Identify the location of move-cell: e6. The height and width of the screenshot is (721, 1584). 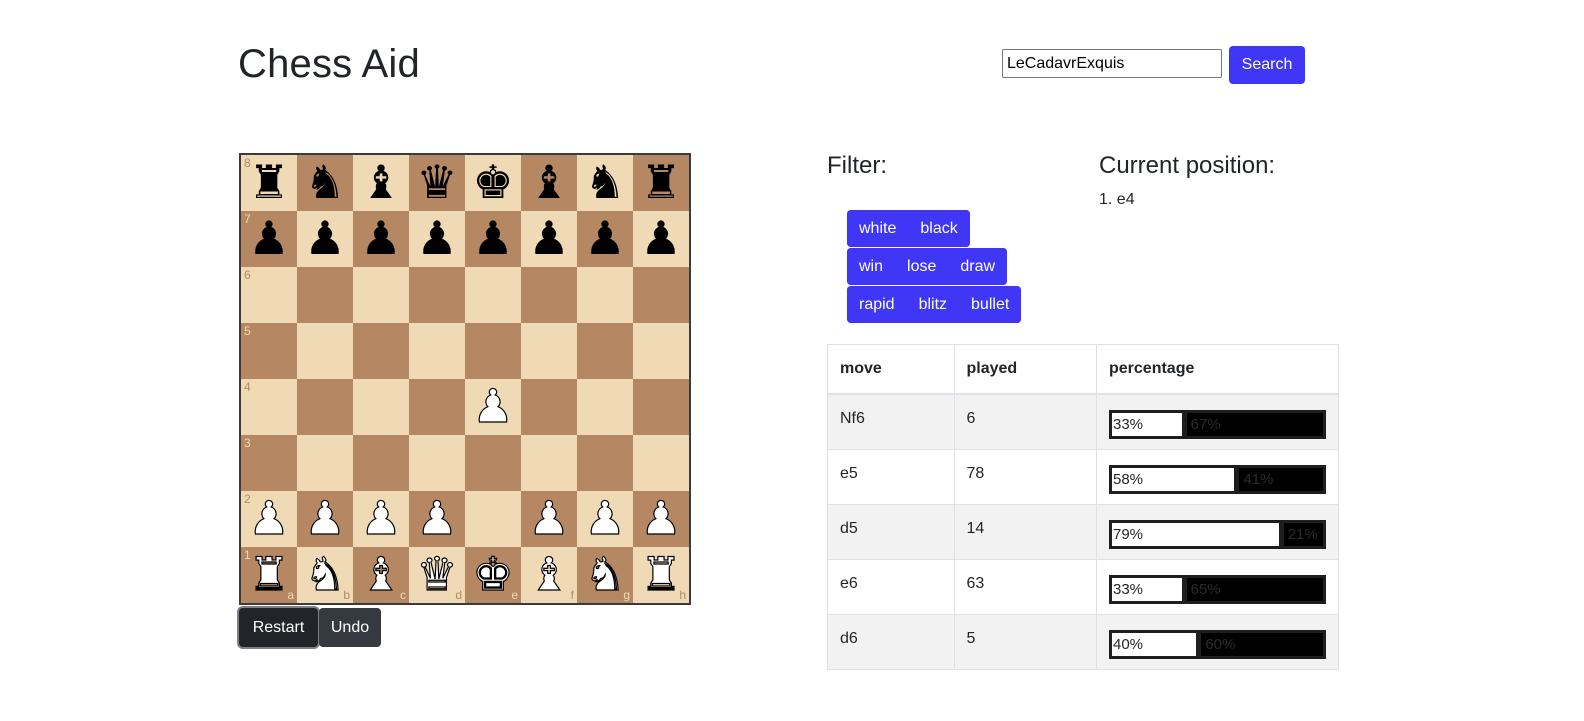
(891, 586).